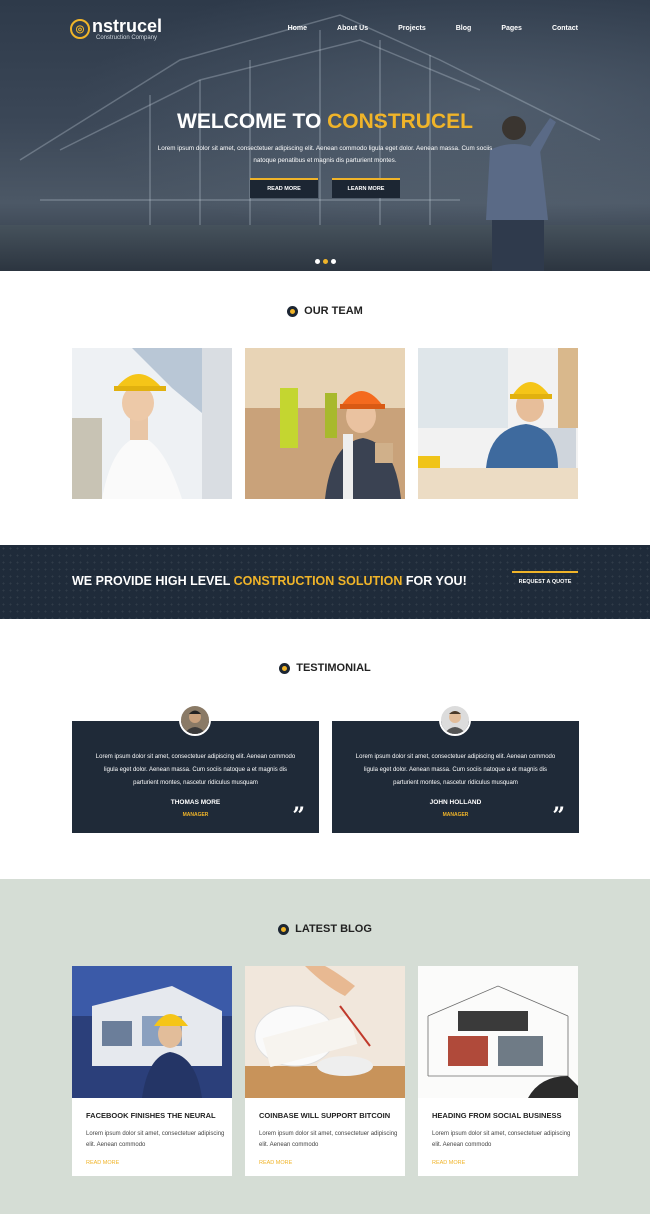  Describe the element at coordinates (496, 1115) in the screenshot. I see `blog-title: HEADING FROM SOCIAL BUSINESS` at that location.